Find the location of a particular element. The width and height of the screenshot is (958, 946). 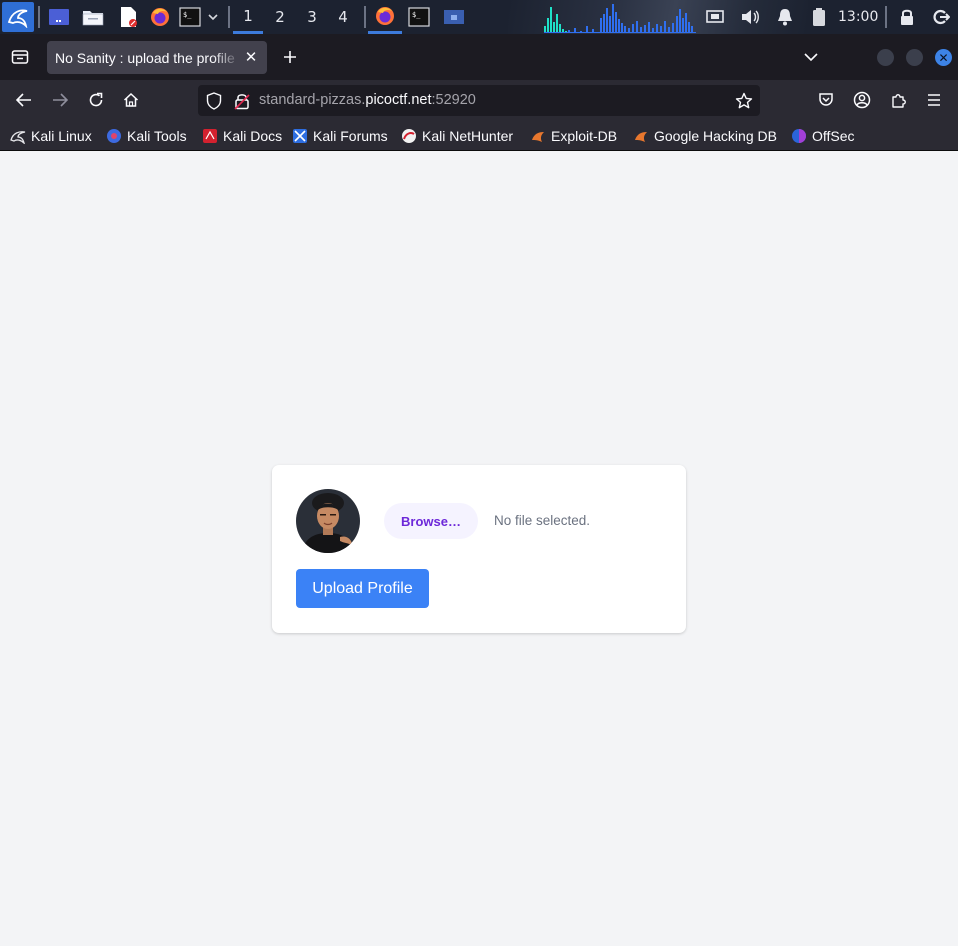

chevron-down-icon is located at coordinates (213, 17).